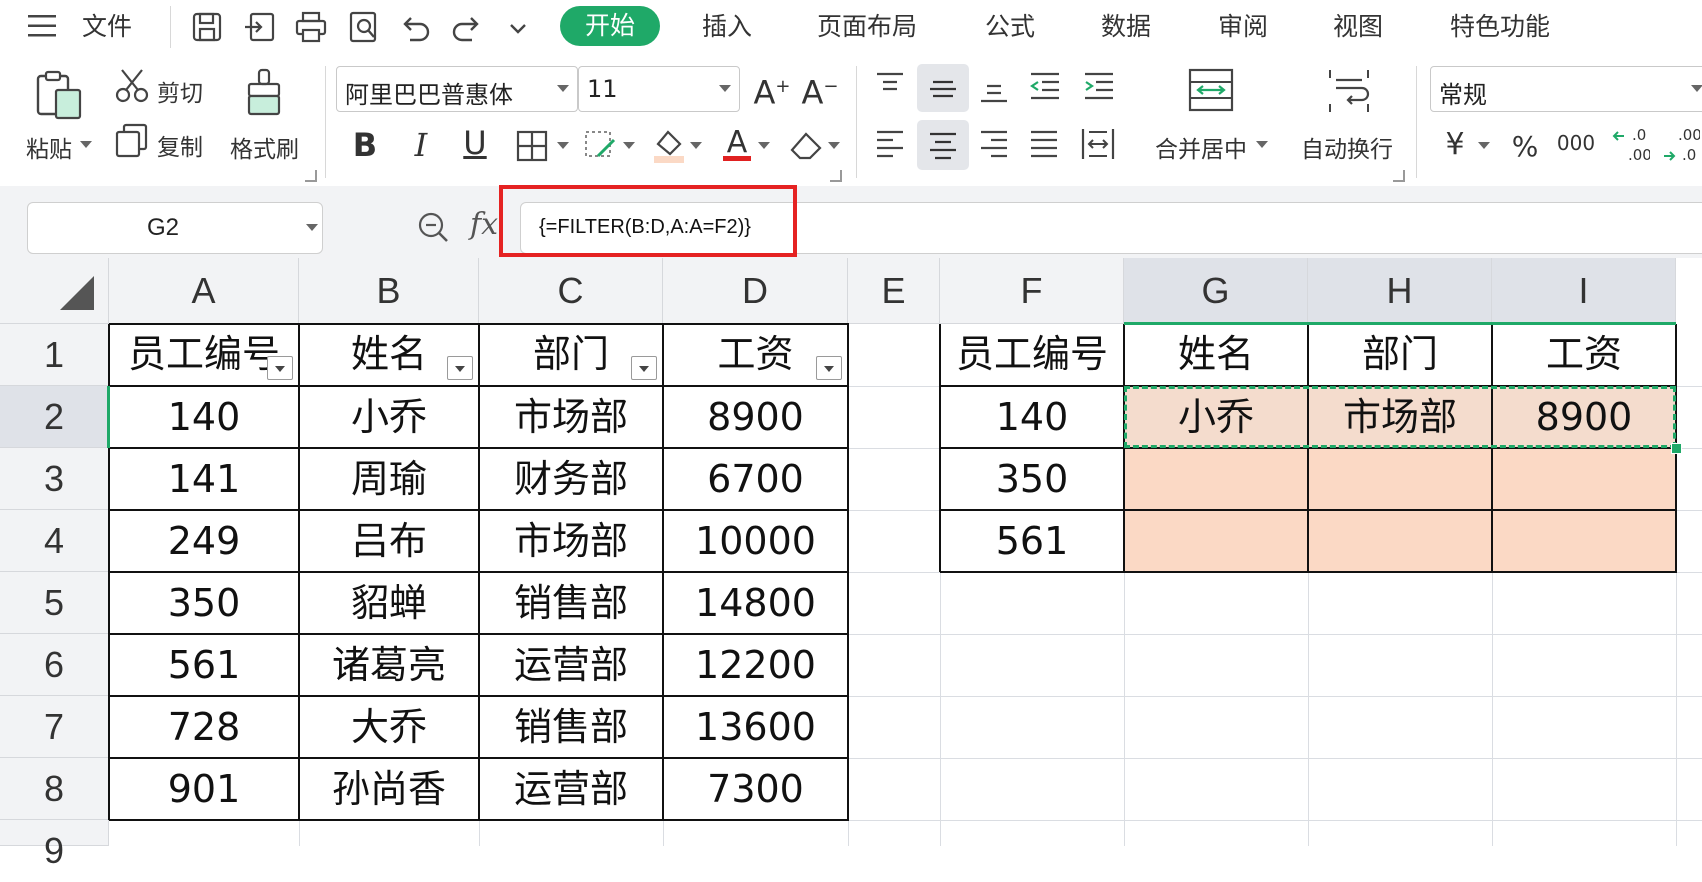 This screenshot has height=882, width=1702. Describe the element at coordinates (1631, 146) in the screenshot. I see `increase-decimal-icon: .0.00` at that location.